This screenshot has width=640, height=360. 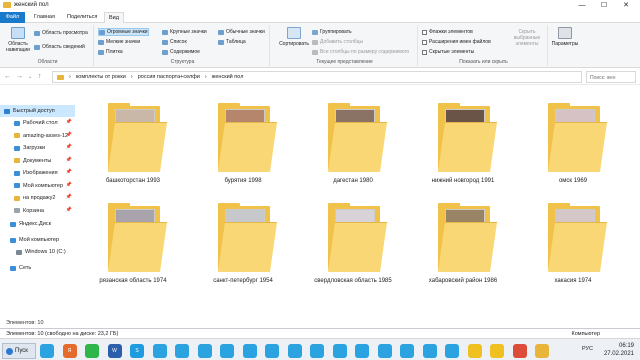 I want to click on word-icon: W, so click(x=114, y=351).